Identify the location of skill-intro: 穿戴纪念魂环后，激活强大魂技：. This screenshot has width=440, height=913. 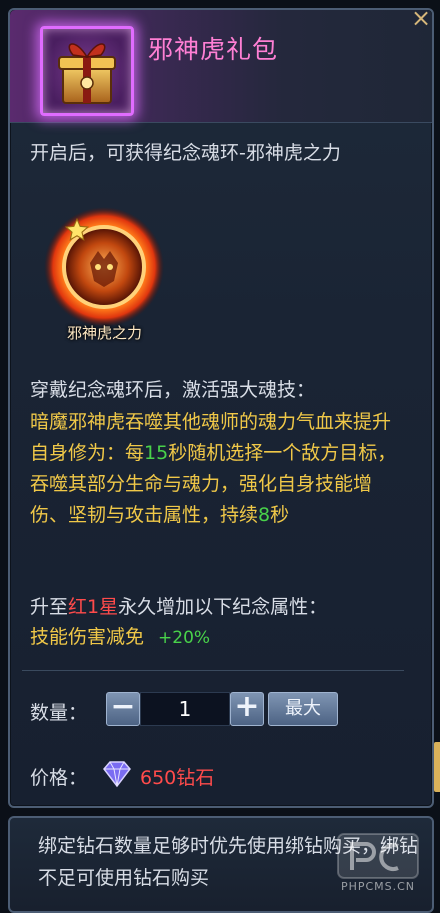
(173, 390).